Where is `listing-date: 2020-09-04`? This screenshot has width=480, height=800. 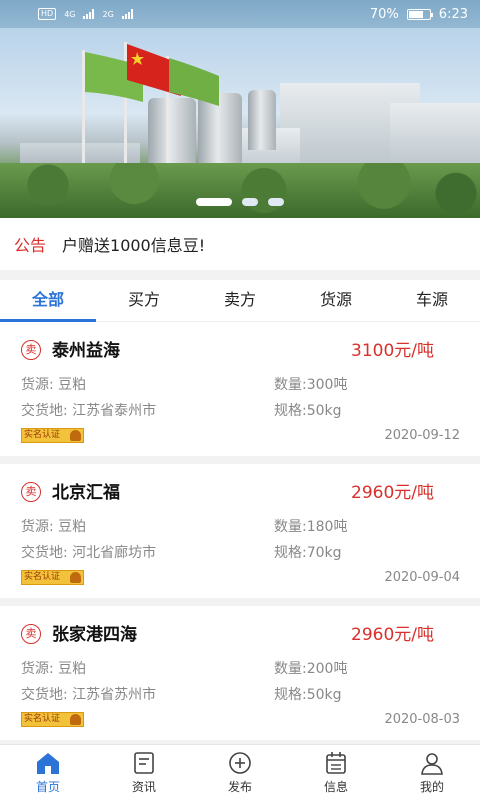
listing-date: 2020-09-04 is located at coordinates (422, 577).